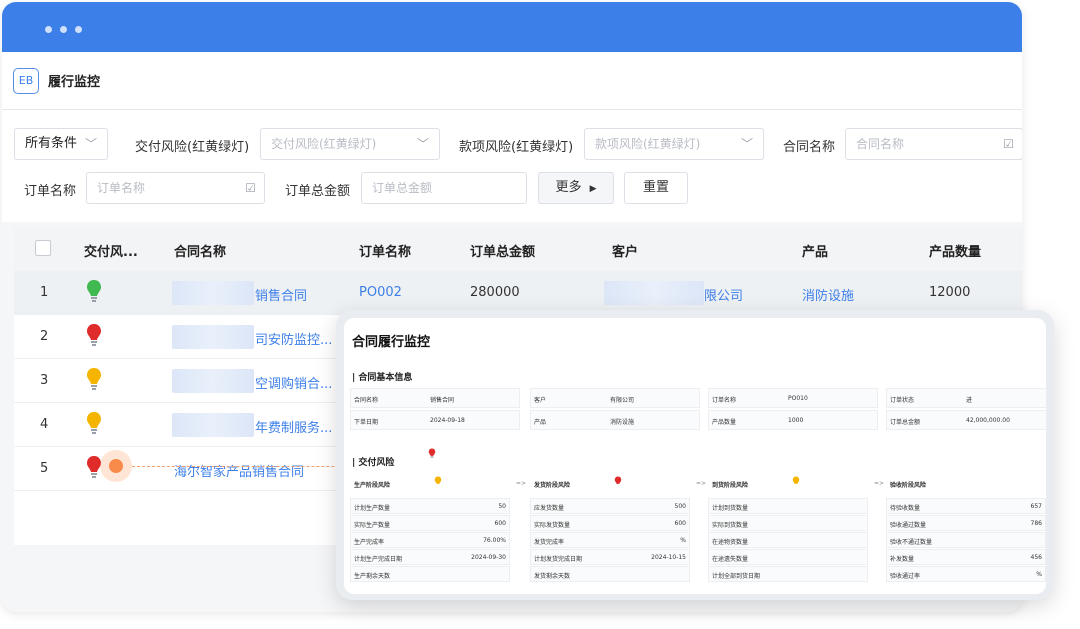 The height and width of the screenshot is (629, 1080). Describe the element at coordinates (385, 250) in the screenshot. I see `col-header: 订单名称` at that location.